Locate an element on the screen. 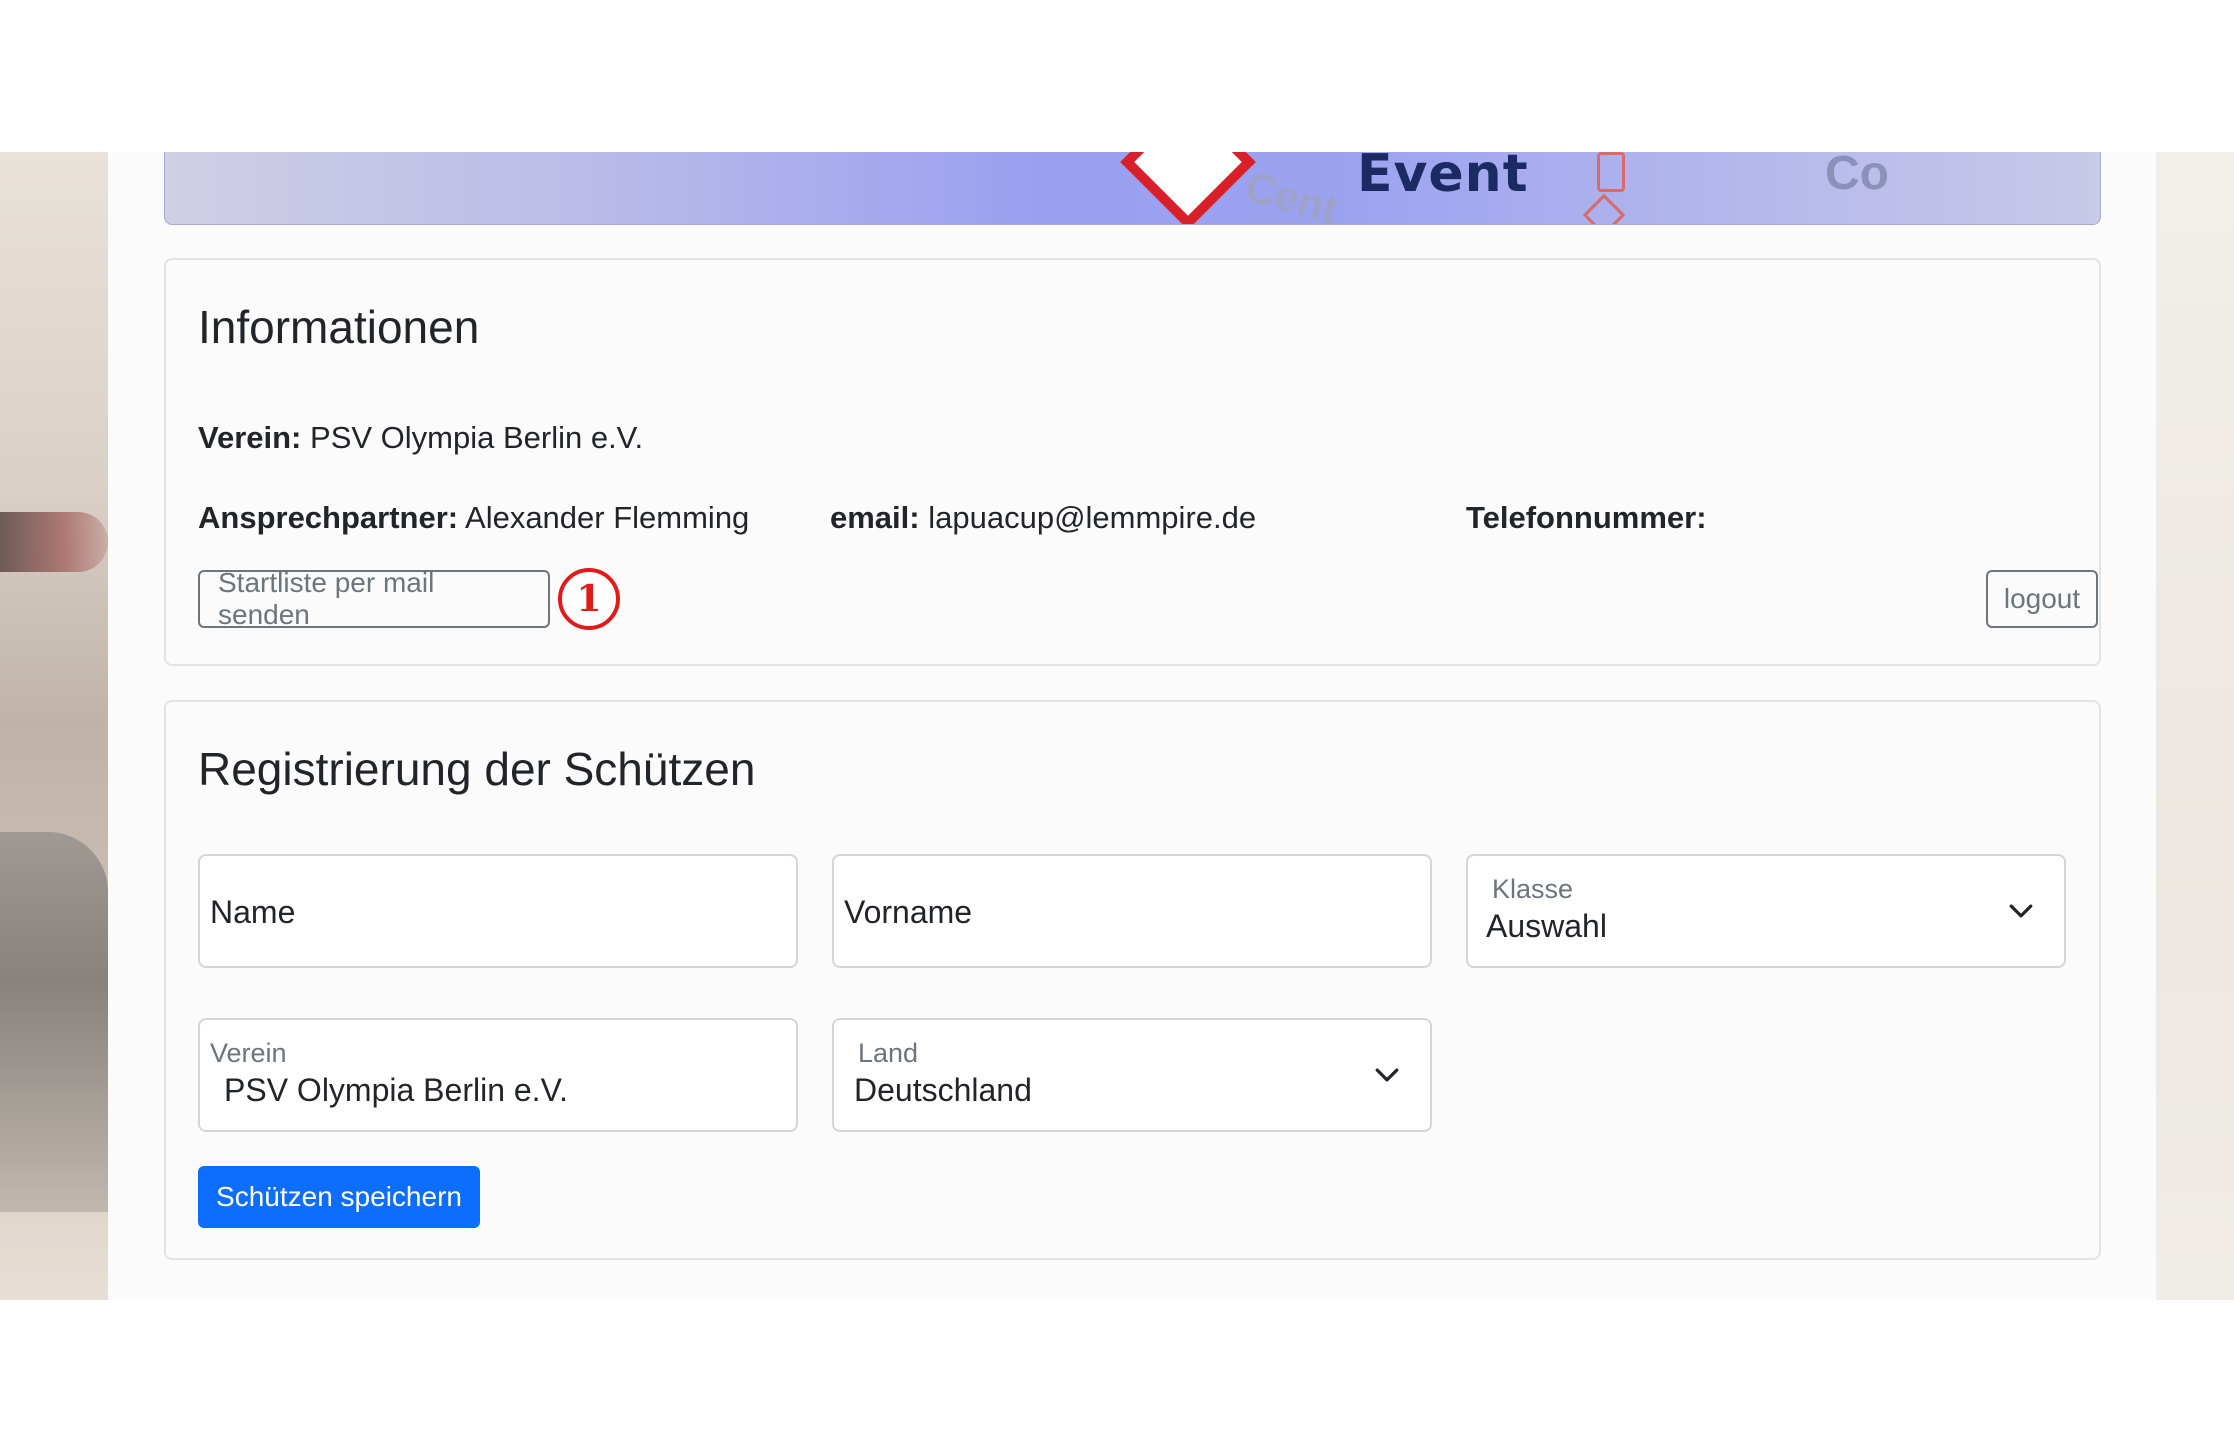 Image resolution: width=2234 pixels, height=1452 pixels. phone-label: Telefonnummer: is located at coordinates (1586, 517).